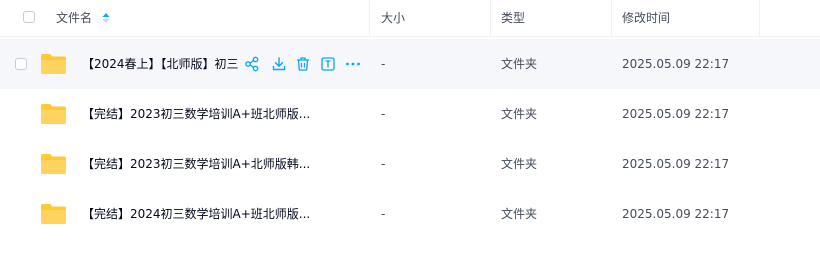 This screenshot has height=263, width=820. I want to click on delete-icon, so click(303, 64).